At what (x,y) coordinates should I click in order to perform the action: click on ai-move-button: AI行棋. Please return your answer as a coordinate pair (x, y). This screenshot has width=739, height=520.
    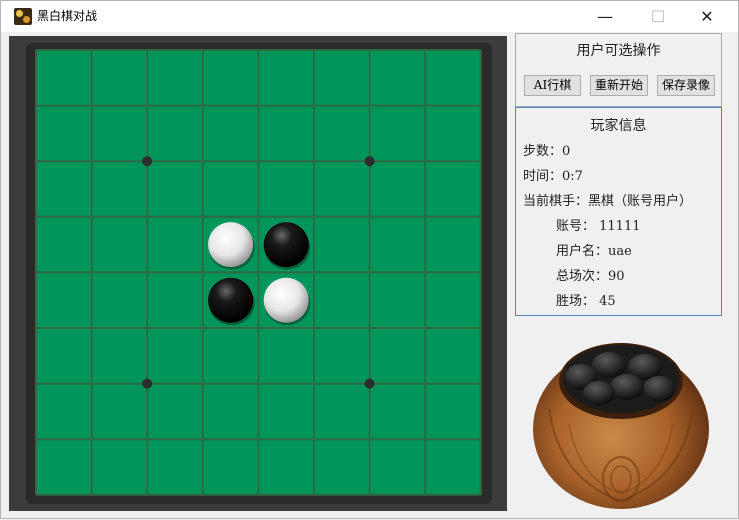
    Looking at the image, I should click on (552, 85).